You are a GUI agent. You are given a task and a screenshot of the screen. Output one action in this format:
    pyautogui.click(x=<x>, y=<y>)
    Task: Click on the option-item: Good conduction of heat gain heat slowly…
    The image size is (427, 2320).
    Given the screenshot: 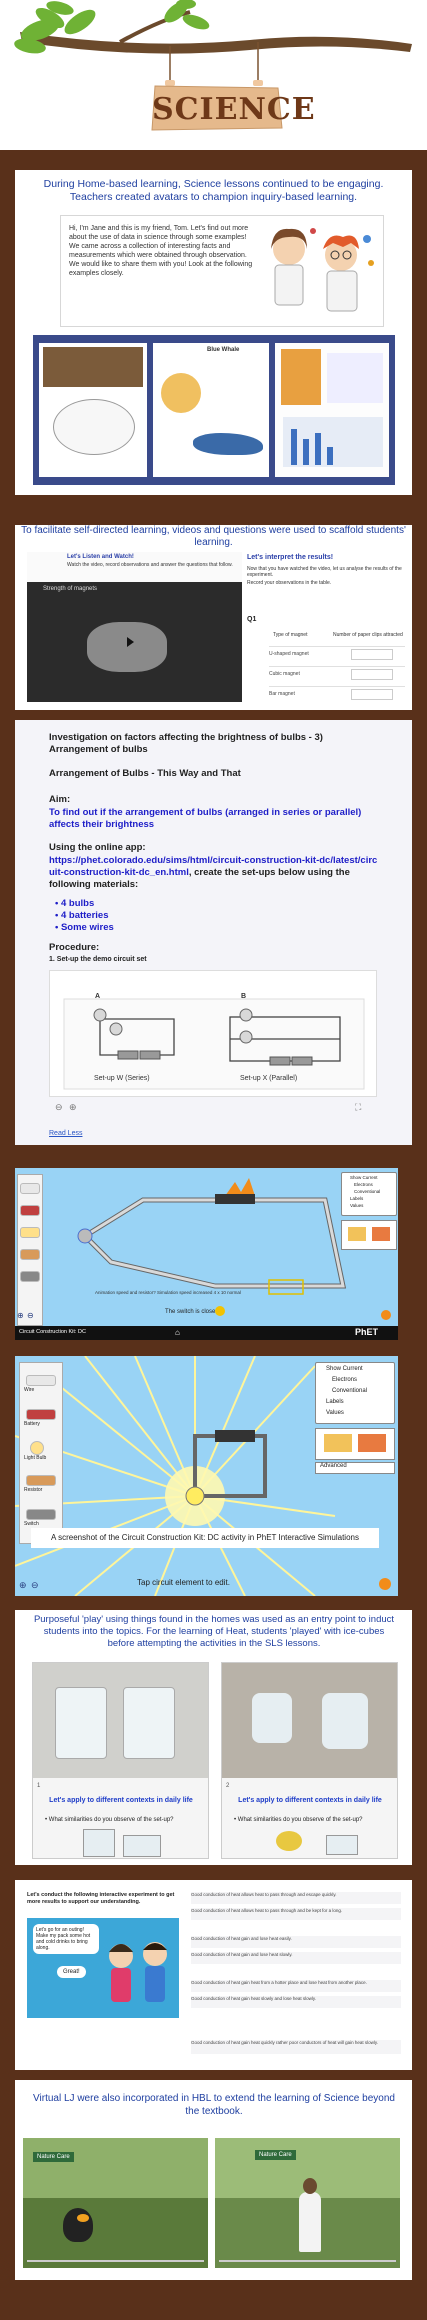 What is the action you would take?
    pyautogui.click(x=296, y=2002)
    